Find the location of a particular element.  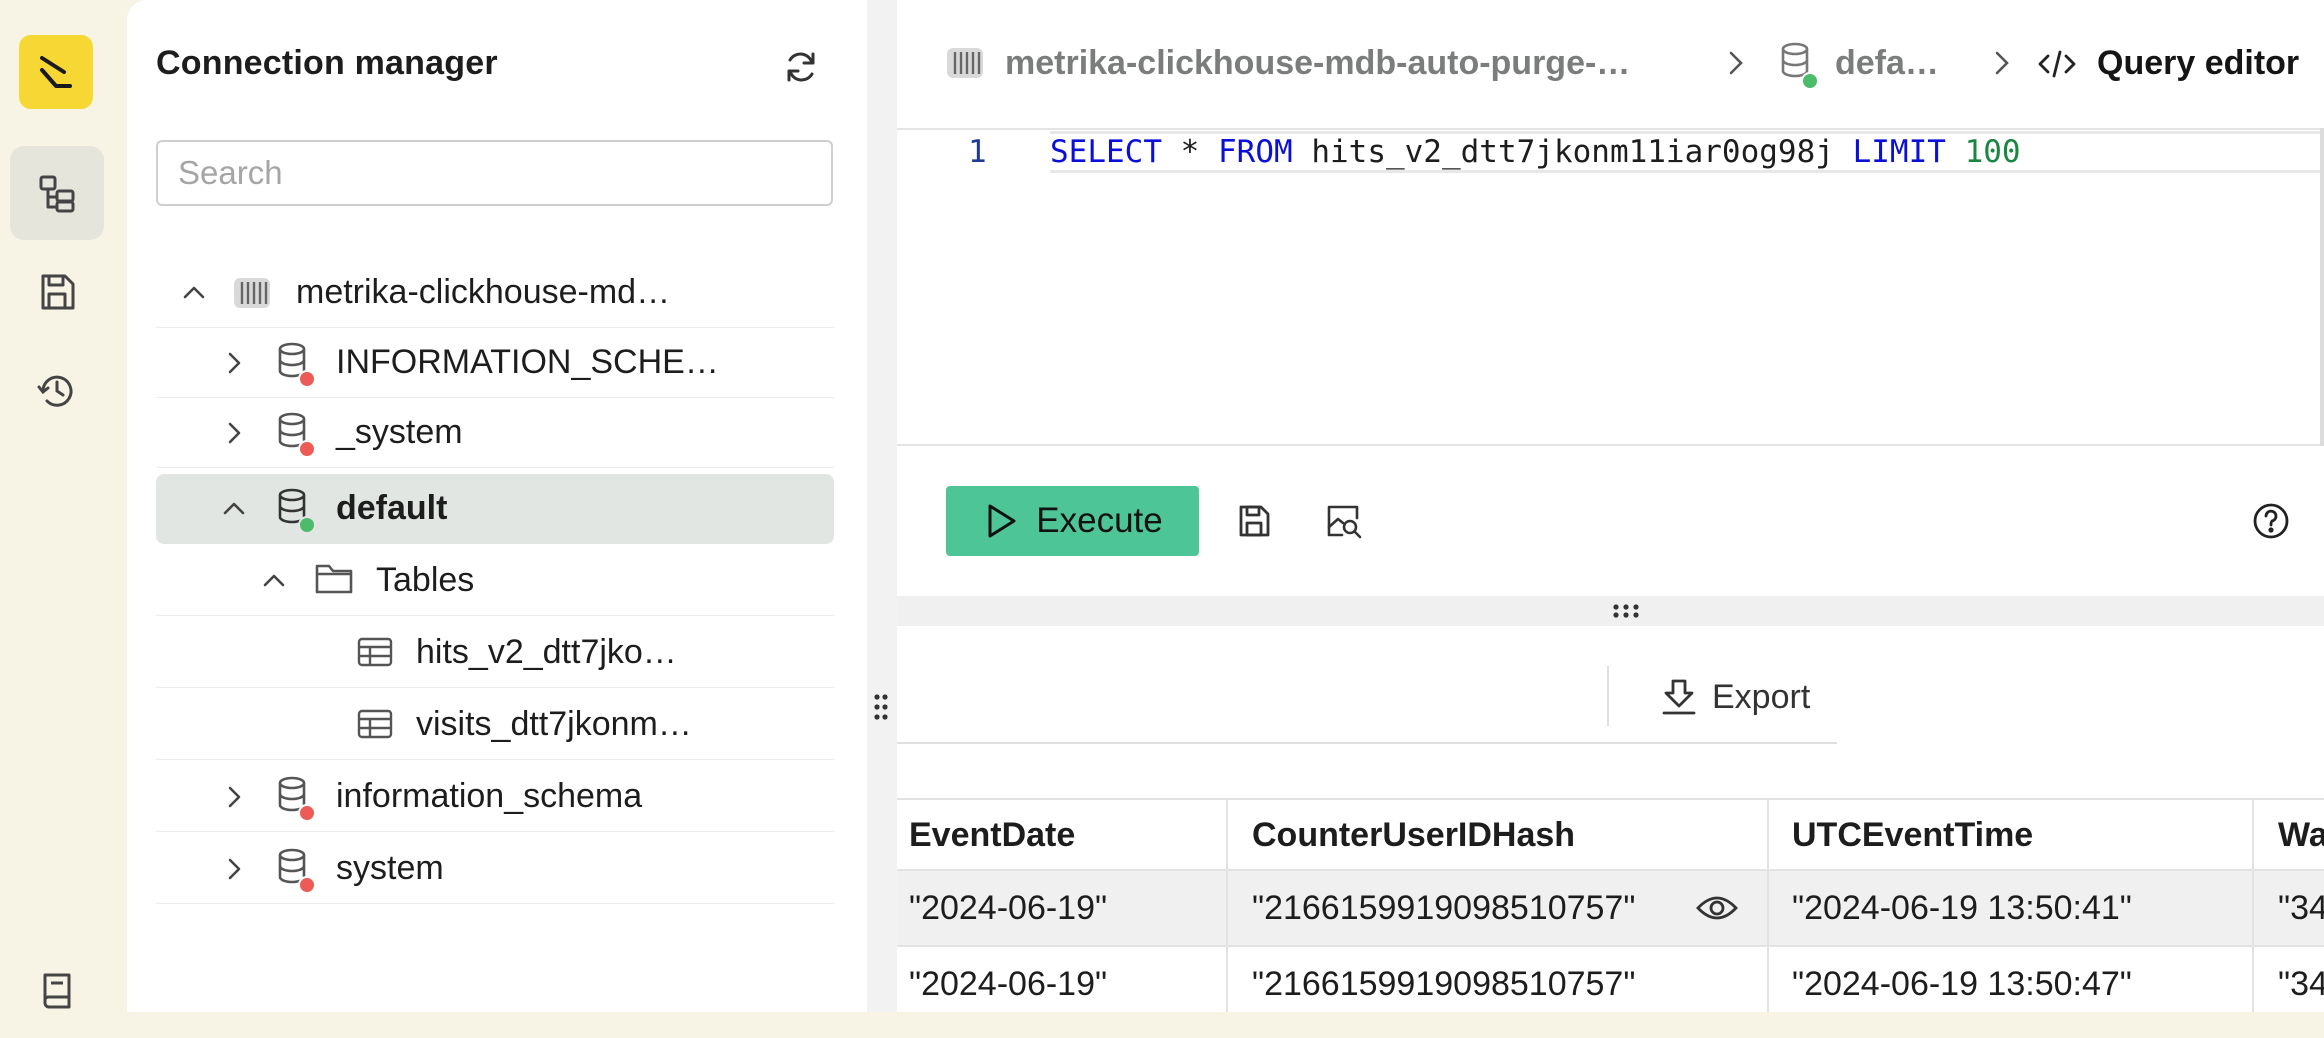

breadcrumb-page: Query editor is located at coordinates (2198, 63).